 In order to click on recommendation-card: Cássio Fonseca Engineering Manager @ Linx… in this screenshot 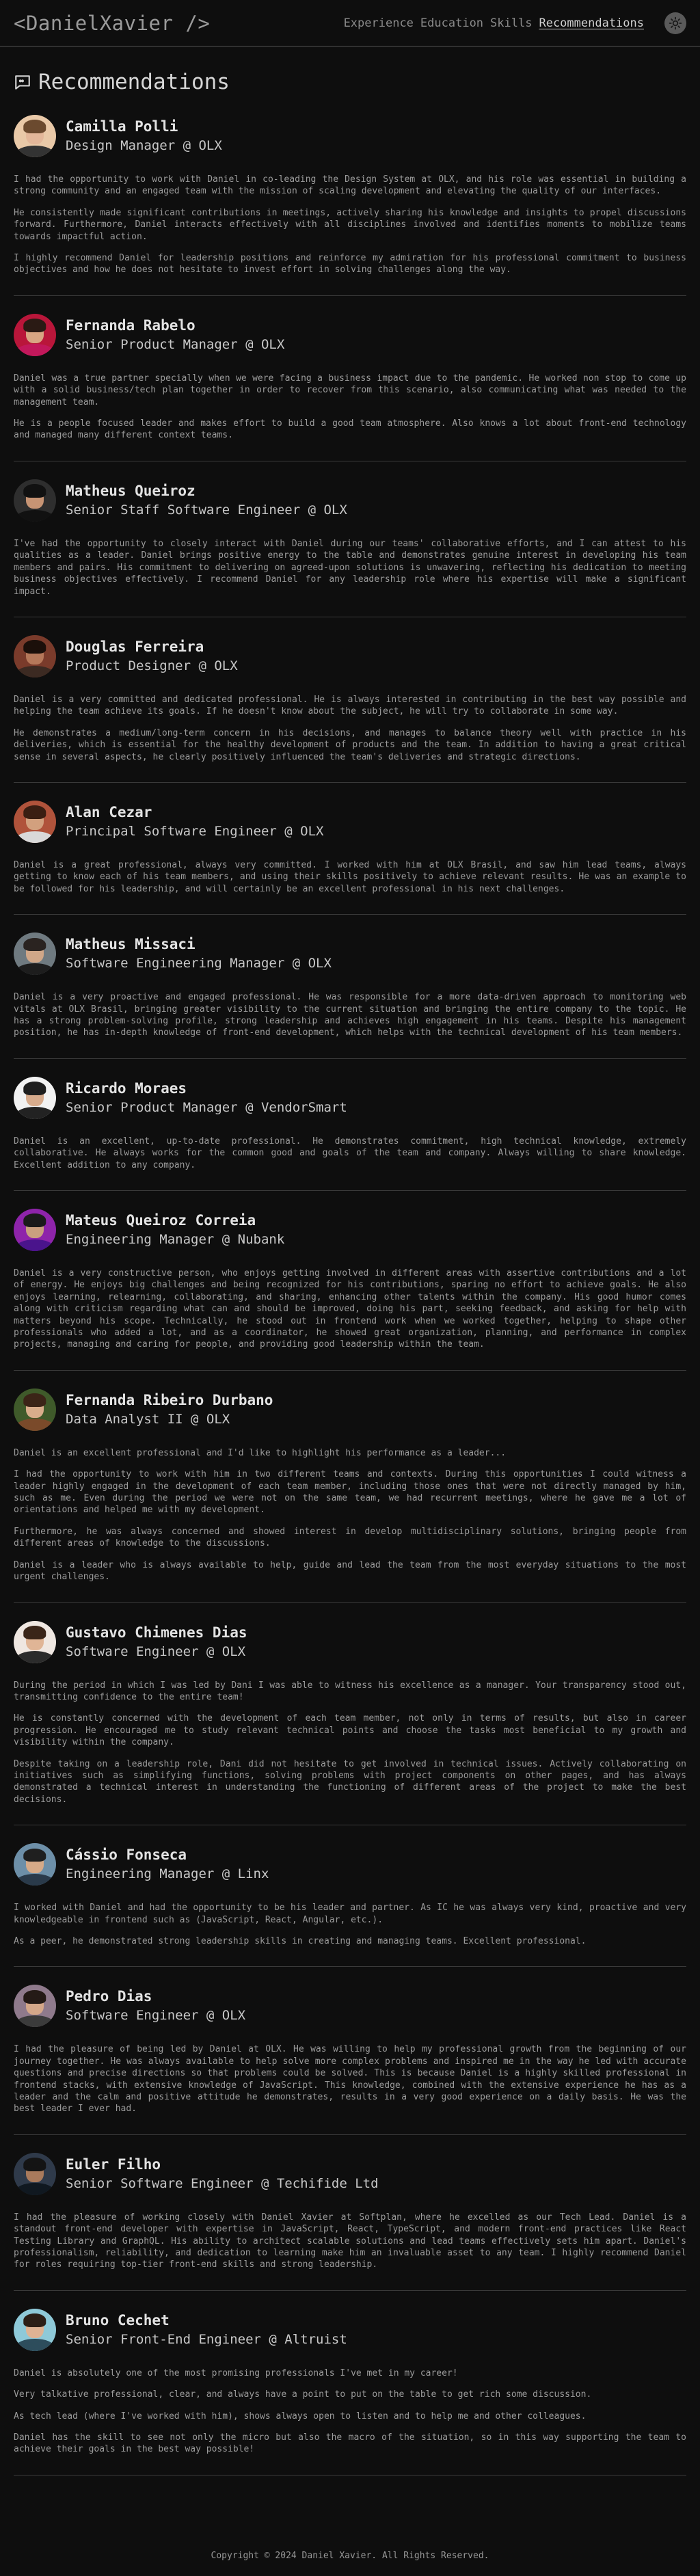, I will do `click(350, 1896)`.